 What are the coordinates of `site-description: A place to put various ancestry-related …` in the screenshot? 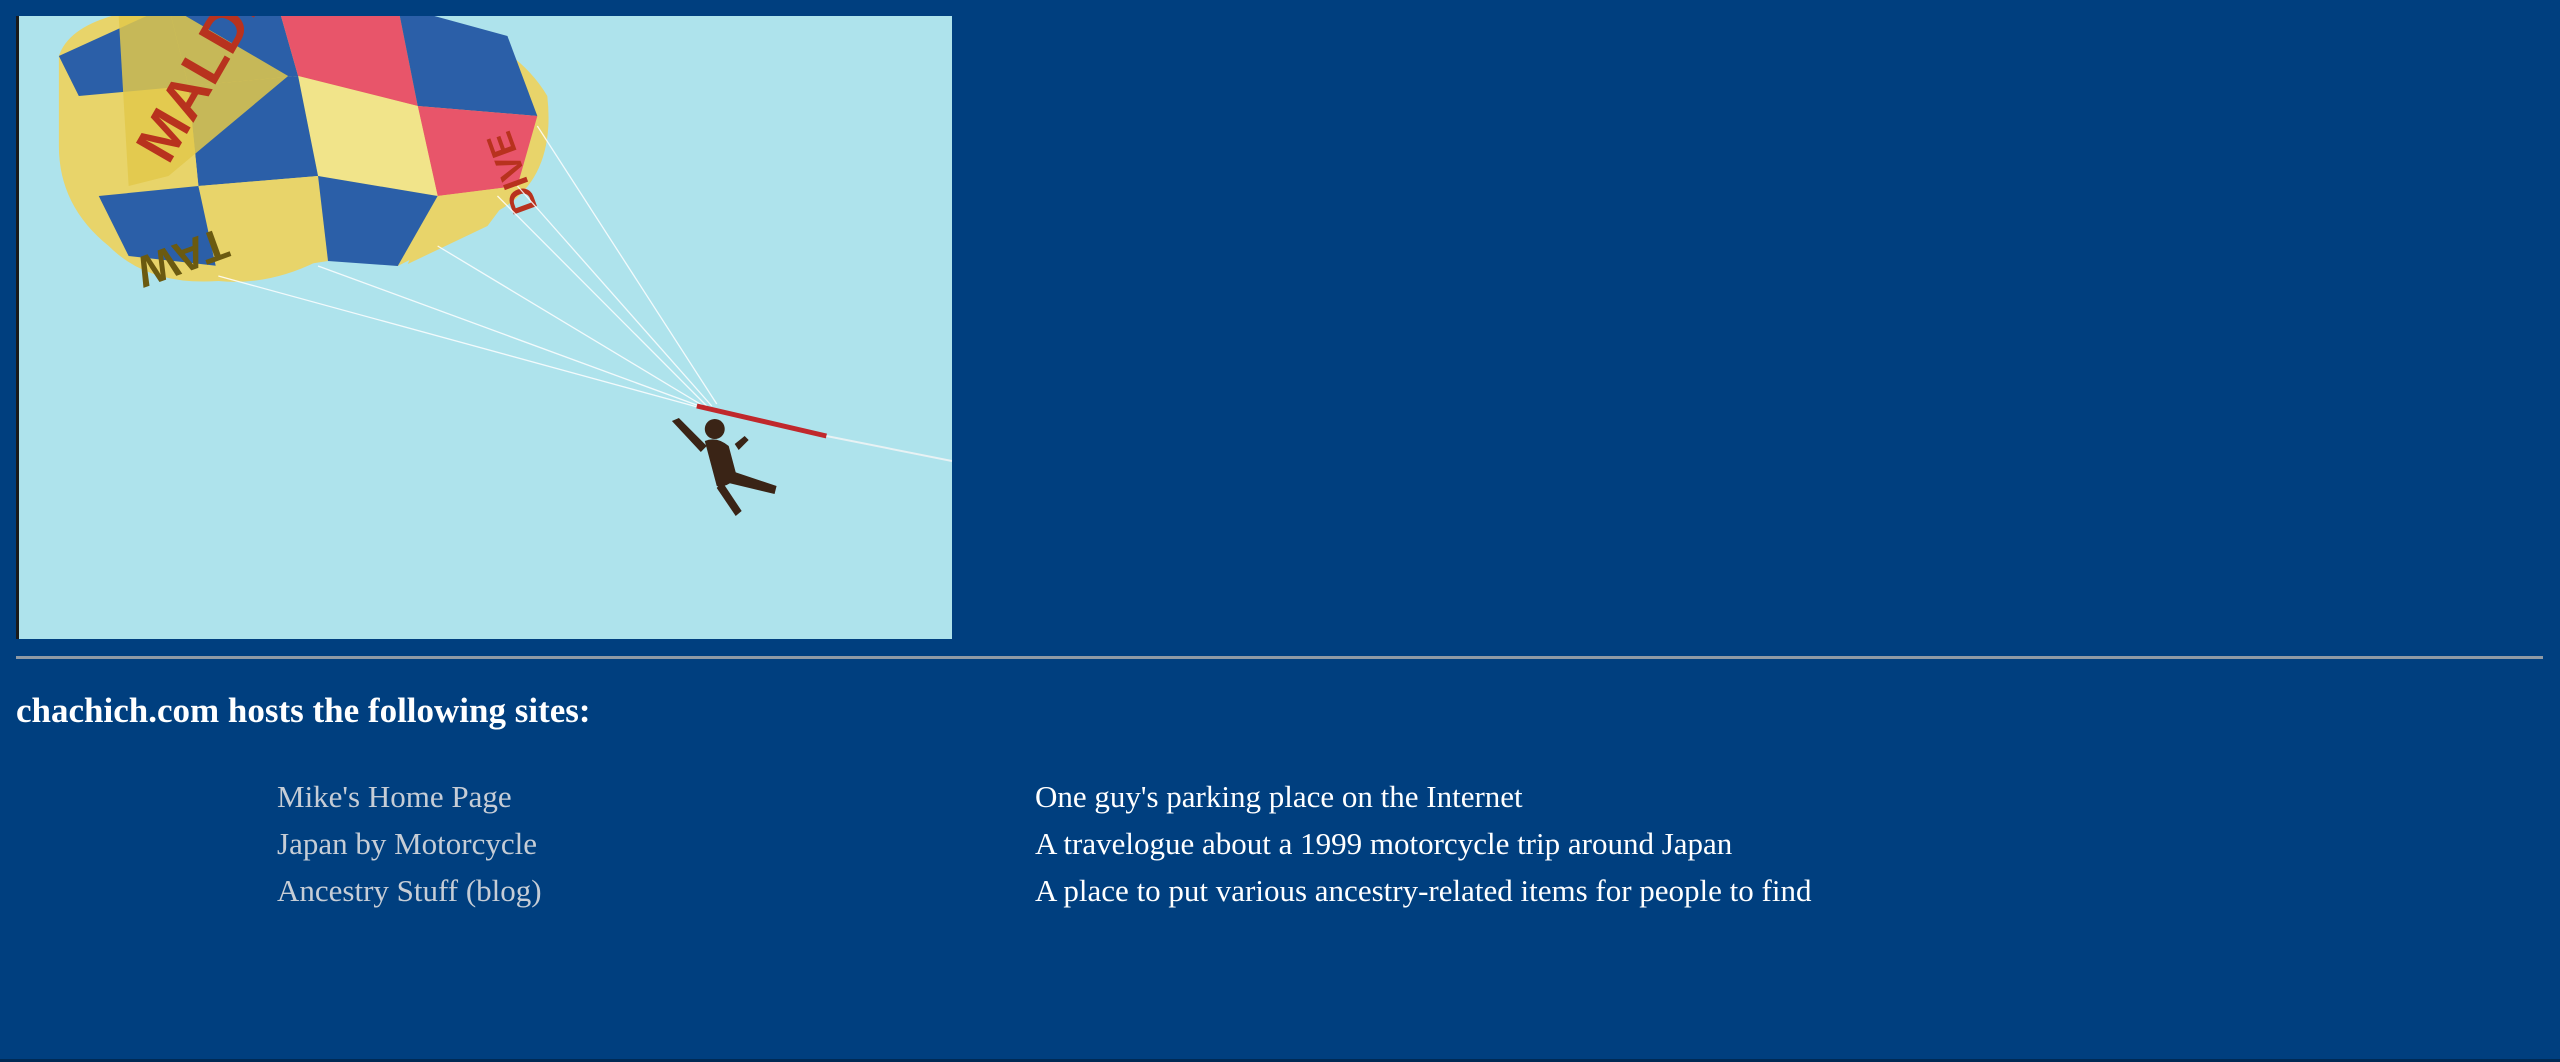 It's located at (1423, 890).